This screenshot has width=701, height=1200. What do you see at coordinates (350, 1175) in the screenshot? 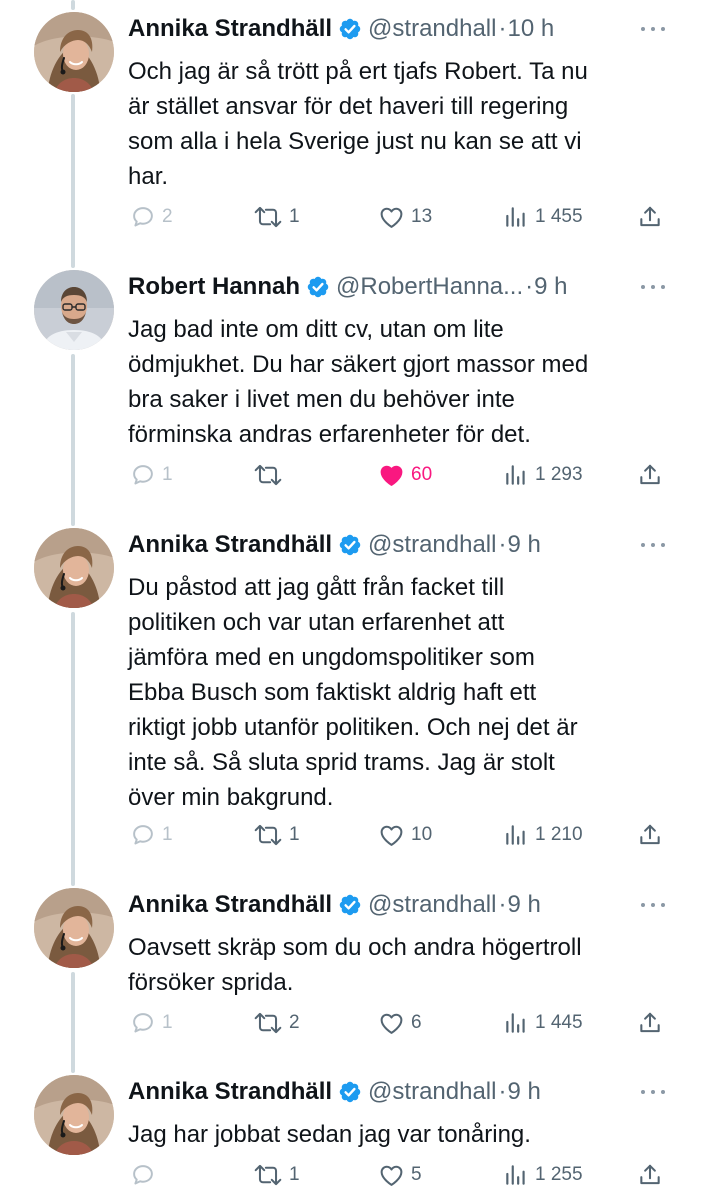
I see `action-bar: 1 5 1 255` at bounding box center [350, 1175].